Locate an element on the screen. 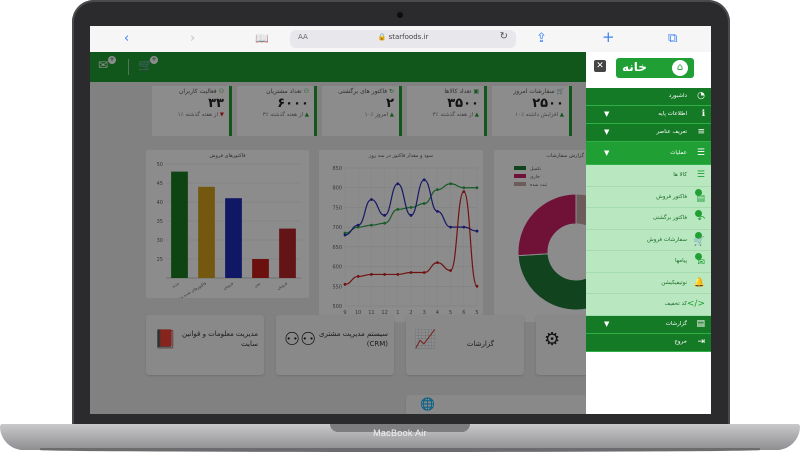 This screenshot has width=800, height=460. menu-label: اطلاعات پایه is located at coordinates (672, 114).